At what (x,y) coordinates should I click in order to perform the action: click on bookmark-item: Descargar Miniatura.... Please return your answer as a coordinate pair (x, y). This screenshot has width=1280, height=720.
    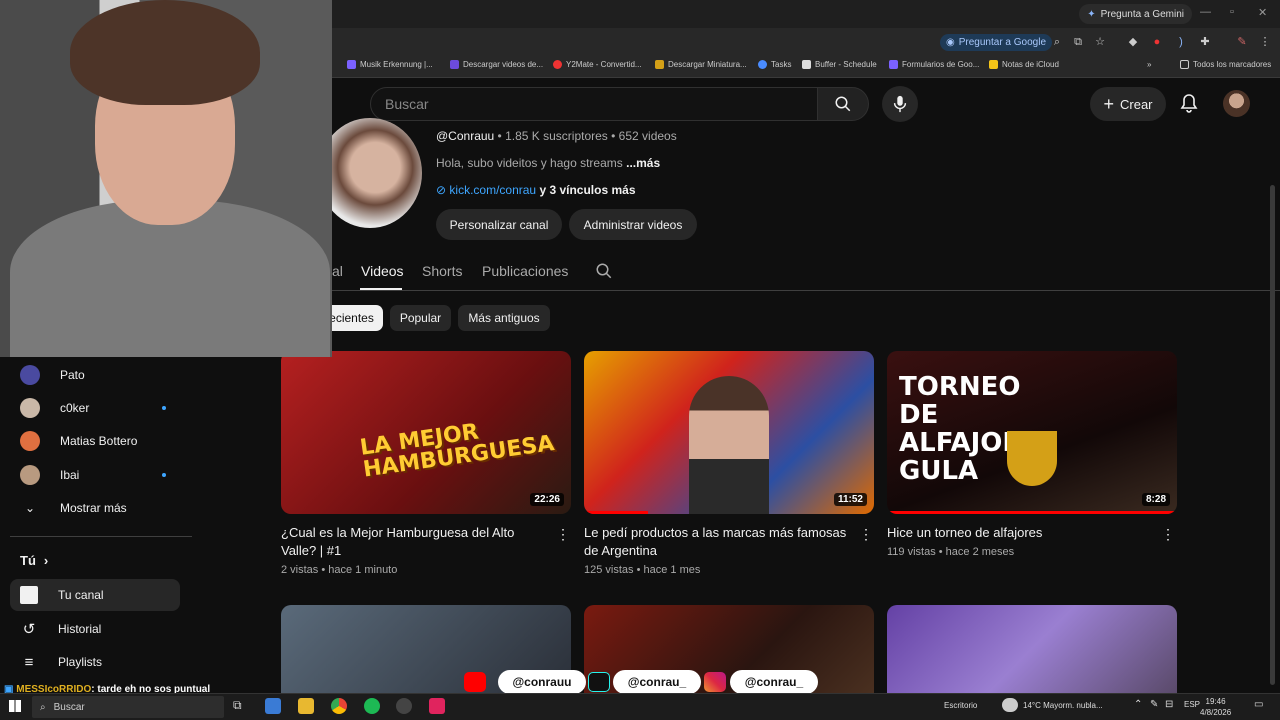
    Looking at the image, I should click on (701, 64).